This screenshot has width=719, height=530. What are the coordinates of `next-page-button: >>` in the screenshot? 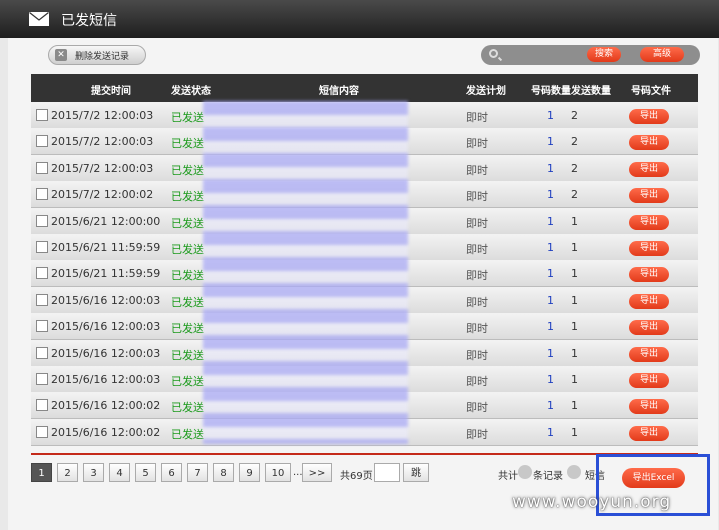 It's located at (317, 472).